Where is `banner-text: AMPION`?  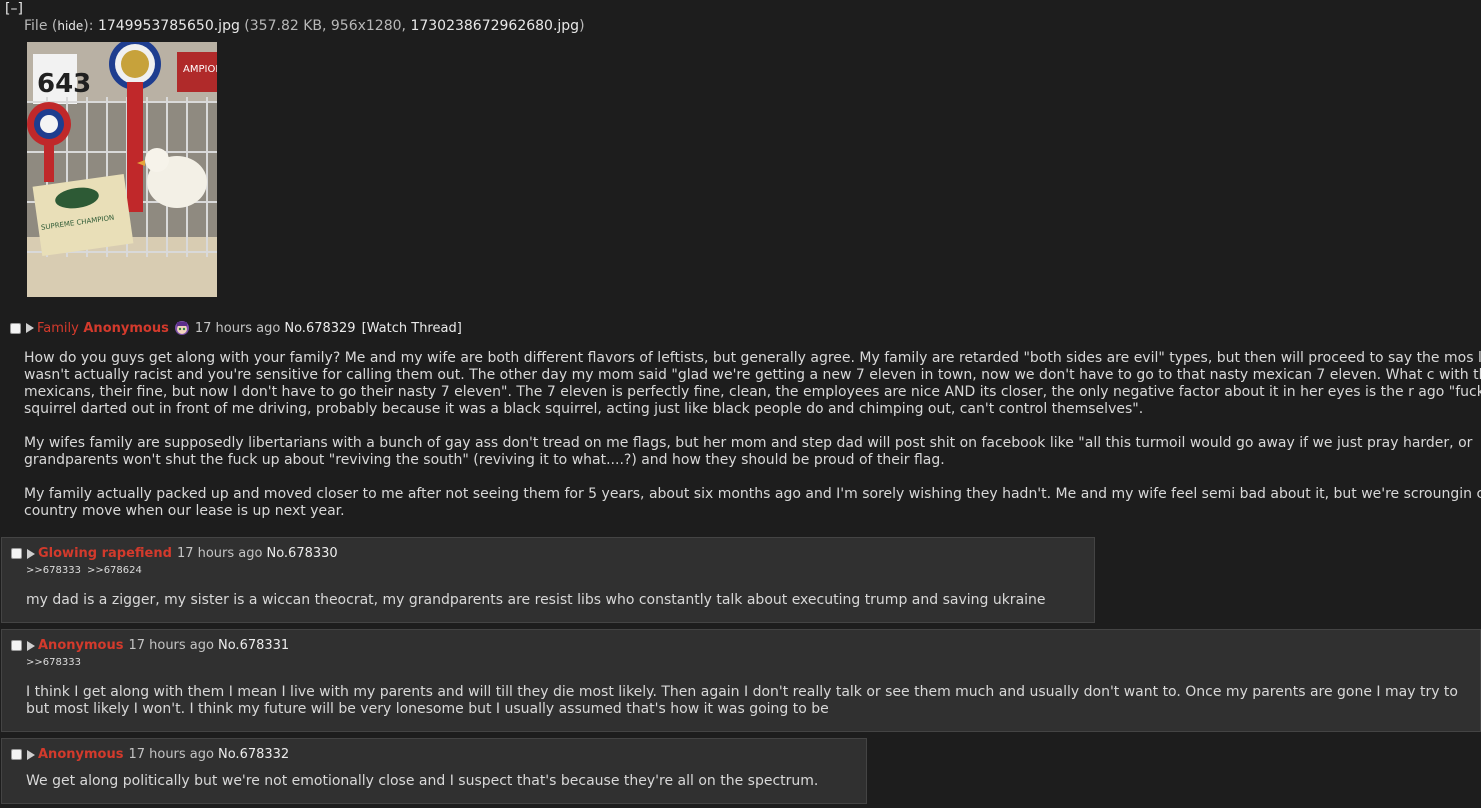 banner-text: AMPION is located at coordinates (200, 69).